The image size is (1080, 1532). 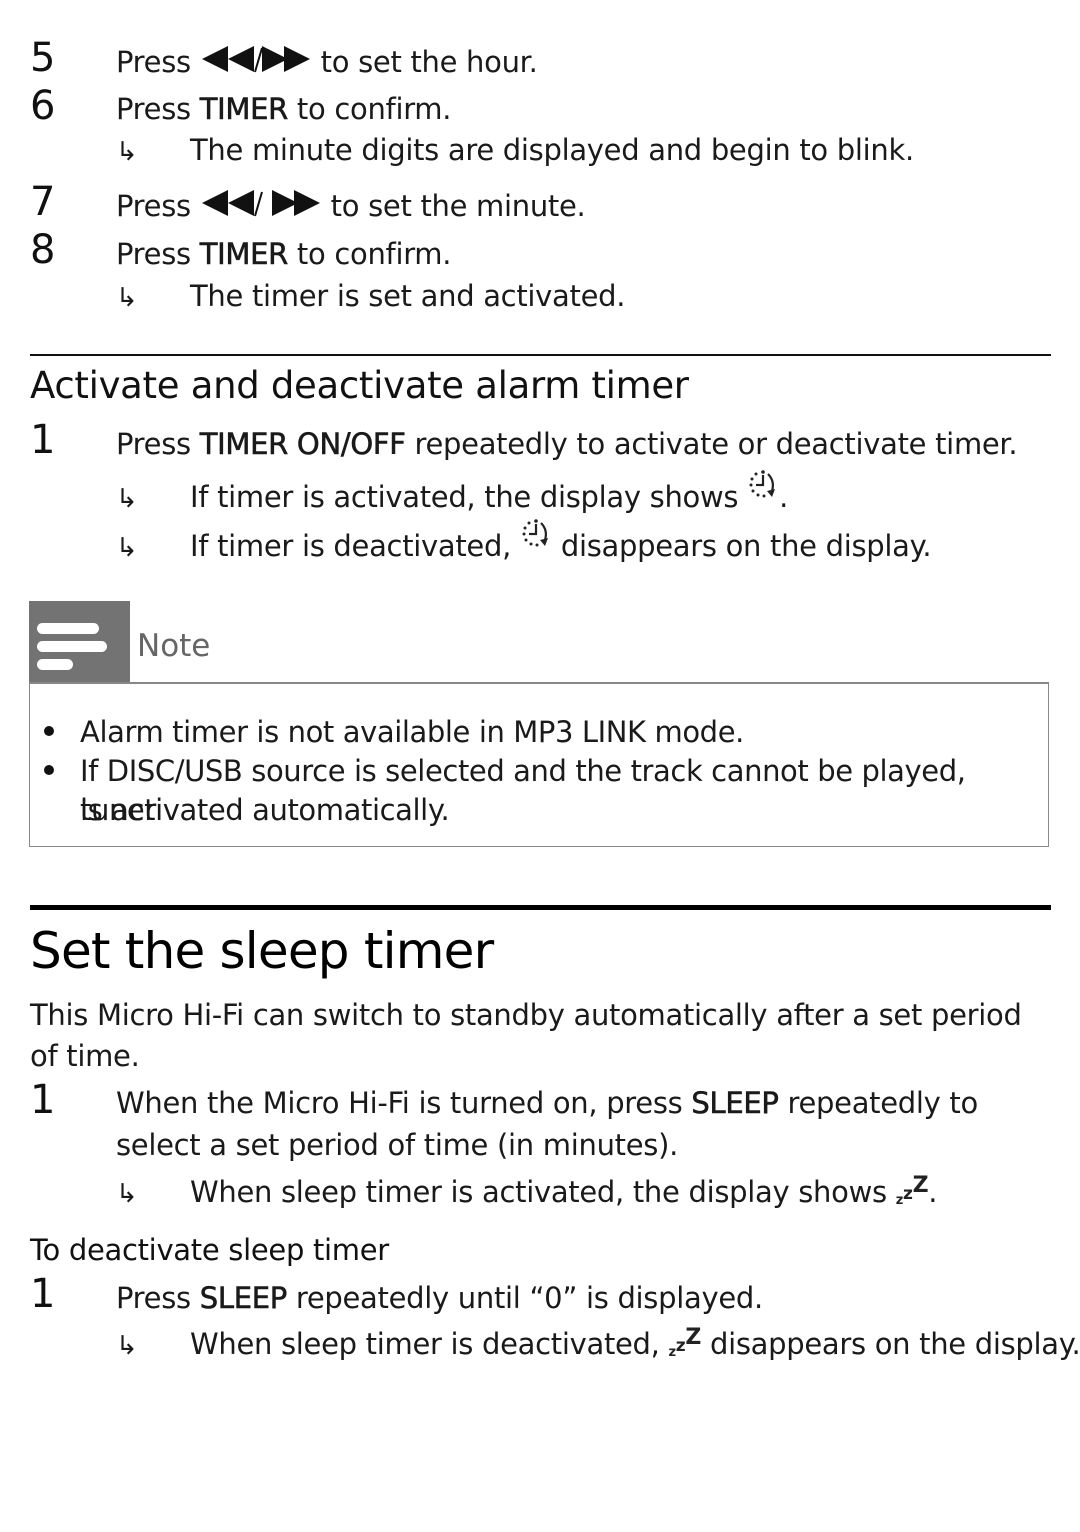 What do you see at coordinates (265, 810) in the screenshot?
I see `note-item-continuation: is activated automatically.` at bounding box center [265, 810].